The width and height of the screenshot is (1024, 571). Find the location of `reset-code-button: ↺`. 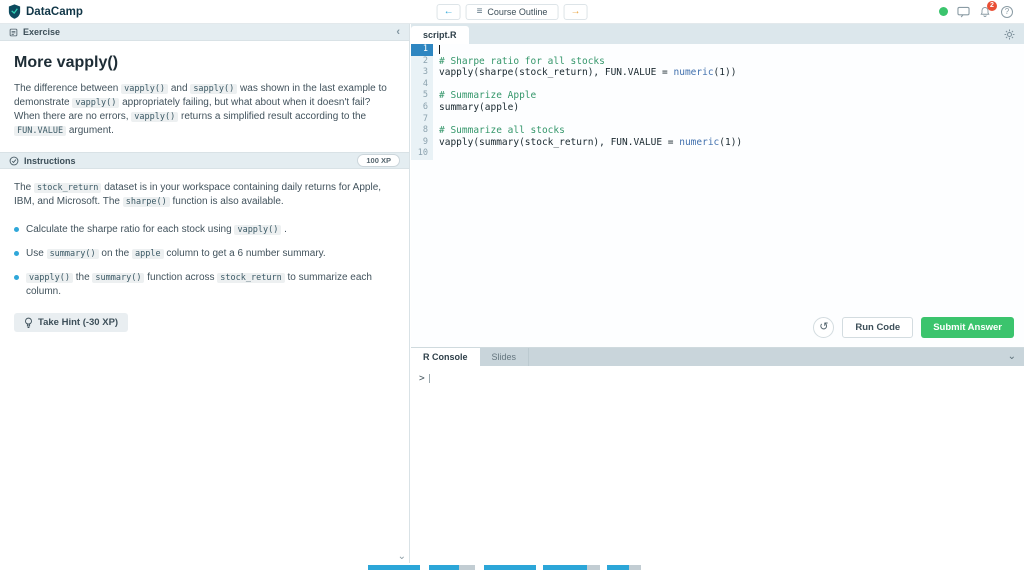

reset-code-button: ↺ is located at coordinates (824, 327).